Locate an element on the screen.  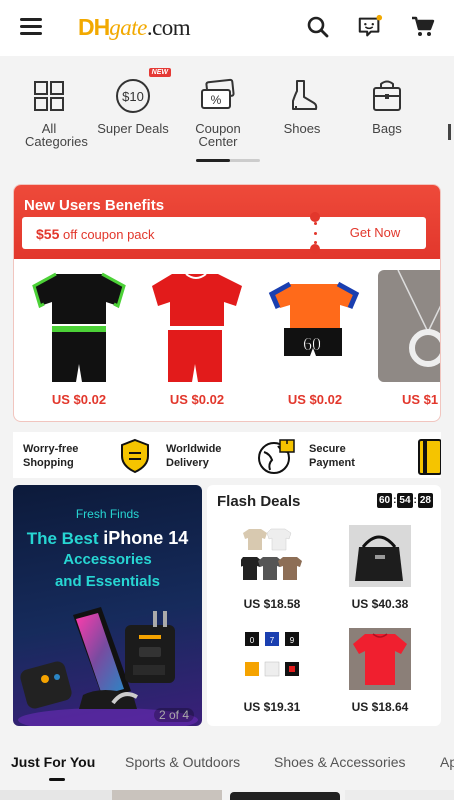
tab-shoes-accessories: Shoes & Accessories is located at coordinates (340, 762).